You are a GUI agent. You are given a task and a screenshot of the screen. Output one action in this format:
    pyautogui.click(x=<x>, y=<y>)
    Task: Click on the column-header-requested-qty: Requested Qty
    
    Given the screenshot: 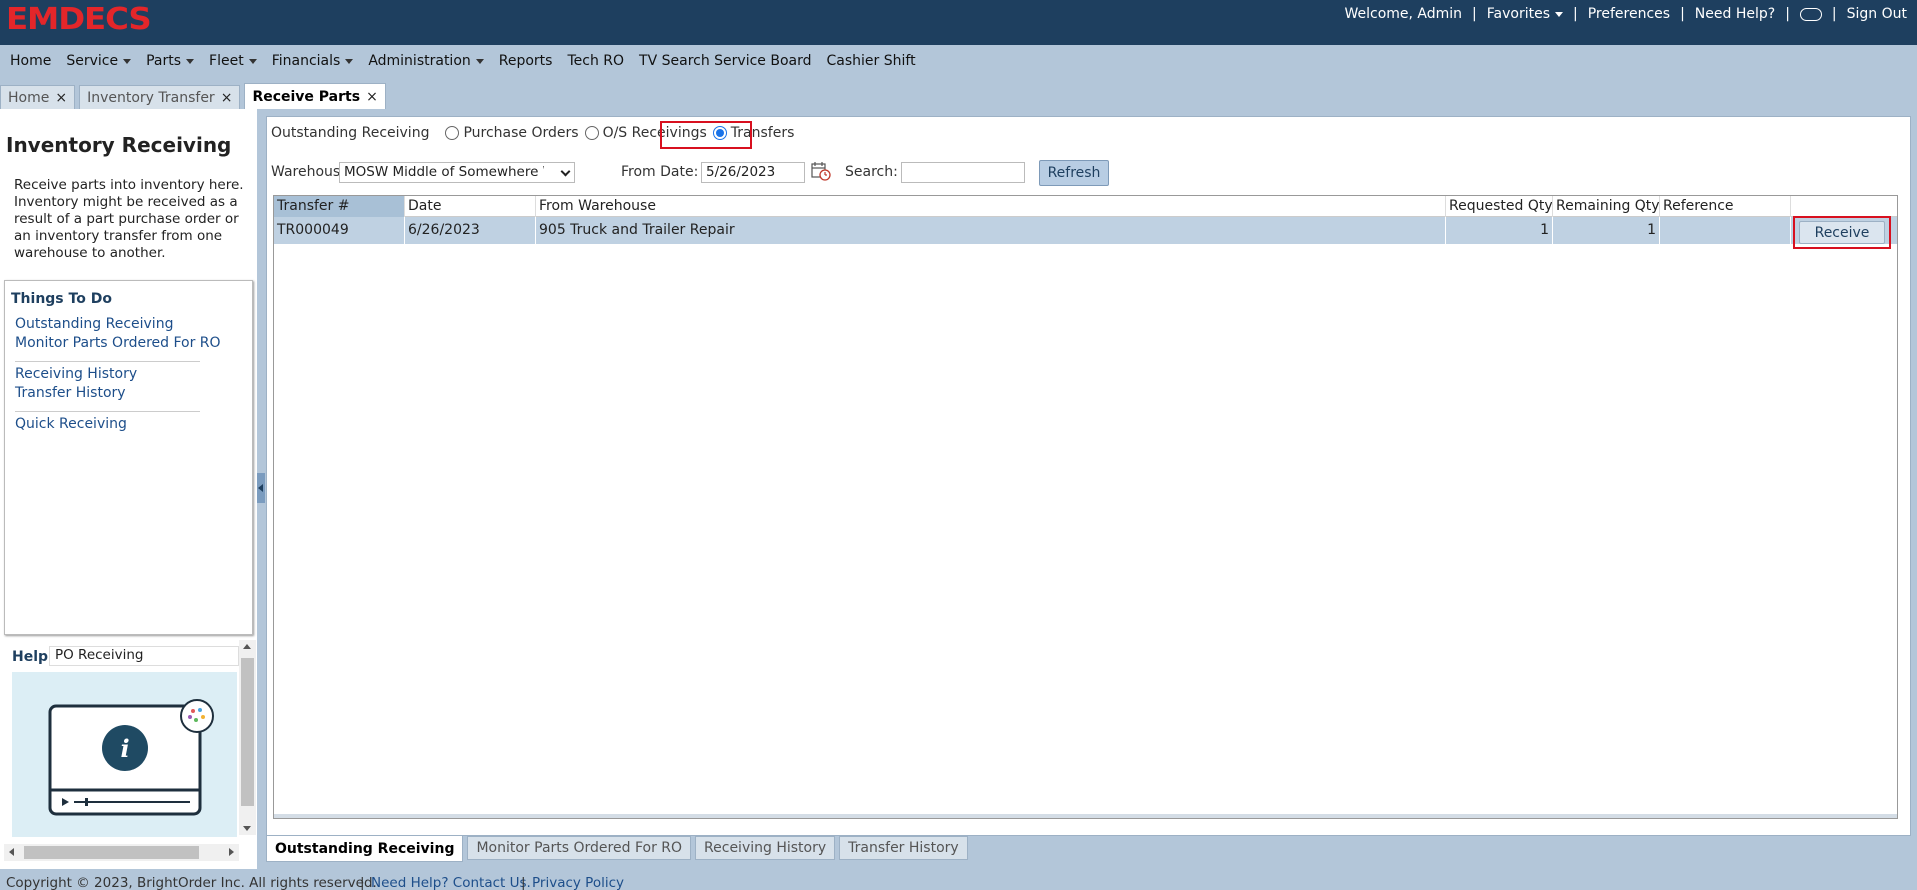 What is the action you would take?
    pyautogui.click(x=1499, y=206)
    